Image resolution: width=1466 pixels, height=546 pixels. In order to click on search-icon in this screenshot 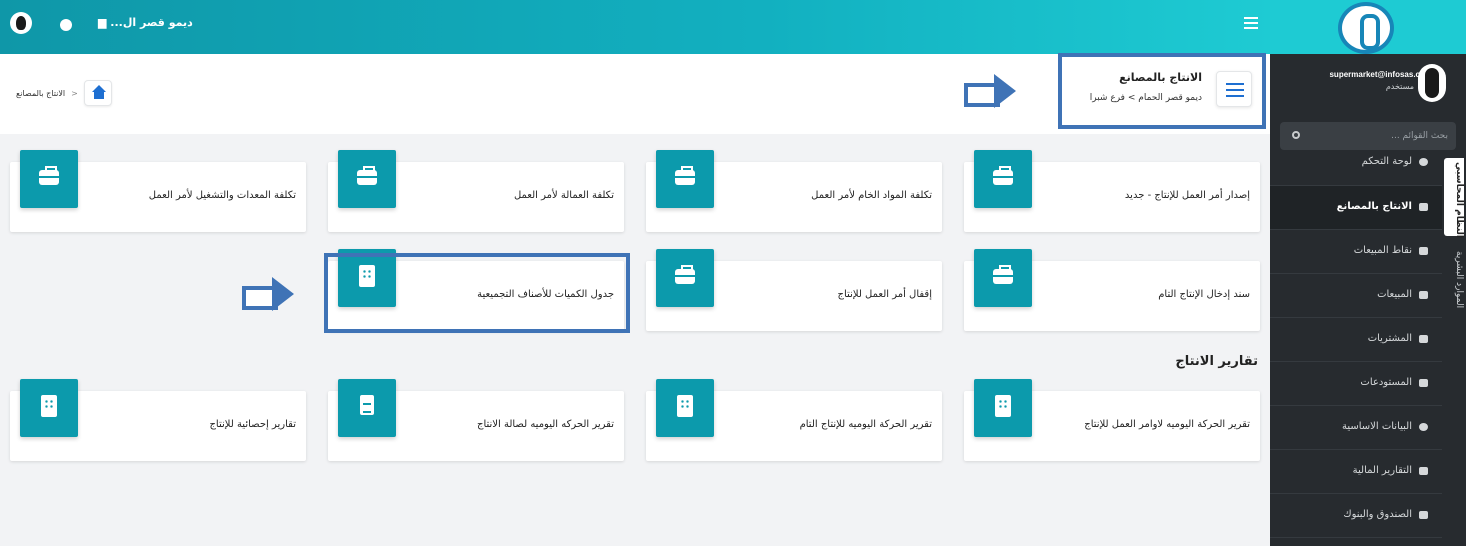, I will do `click(1296, 135)`.